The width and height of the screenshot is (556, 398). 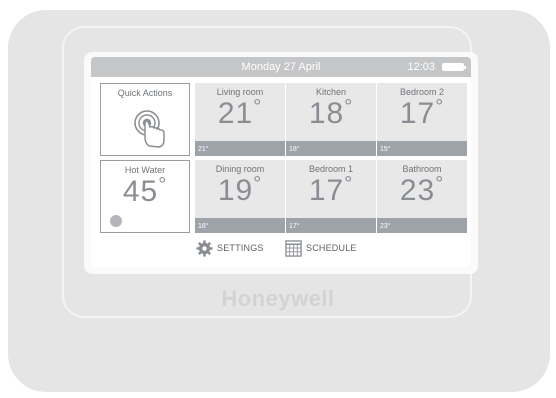 I want to click on zone-setpoint: 15°, so click(x=422, y=148).